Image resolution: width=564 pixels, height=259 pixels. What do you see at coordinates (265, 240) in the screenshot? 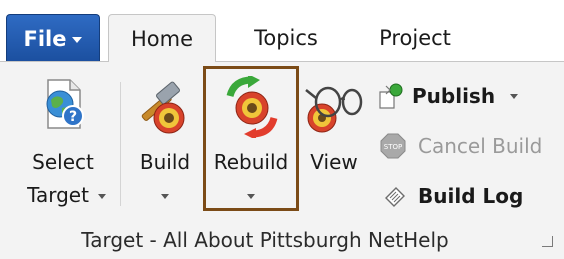
I see `ribbon-group-label: Target - All About Pittsburgh NetHelp` at bounding box center [265, 240].